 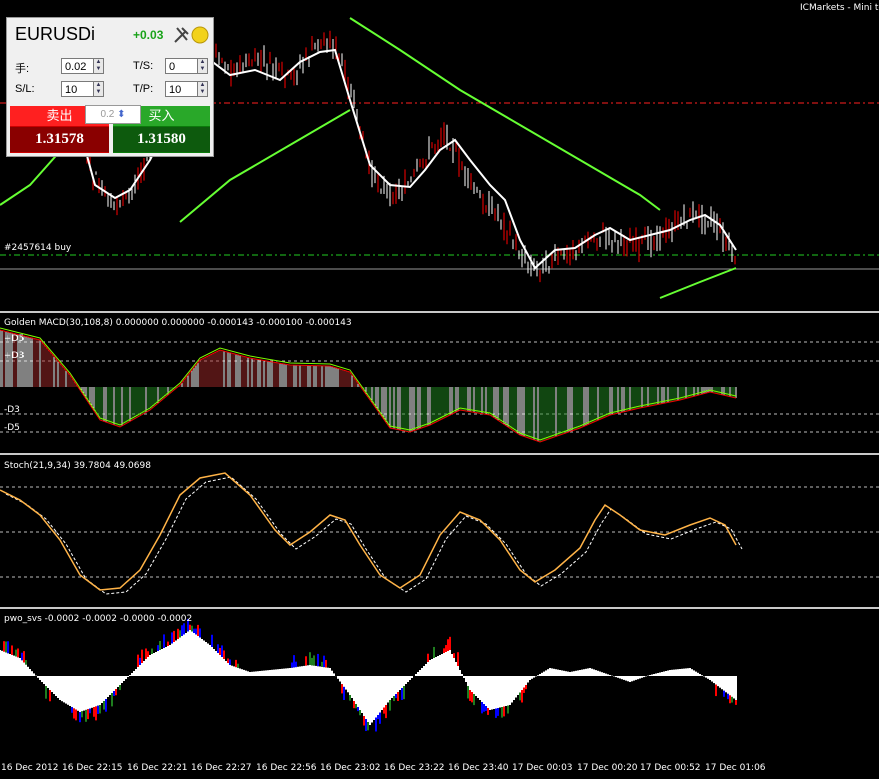 What do you see at coordinates (735, 768) in the screenshot?
I see `time-axis-label: 17 Dec 01:06` at bounding box center [735, 768].